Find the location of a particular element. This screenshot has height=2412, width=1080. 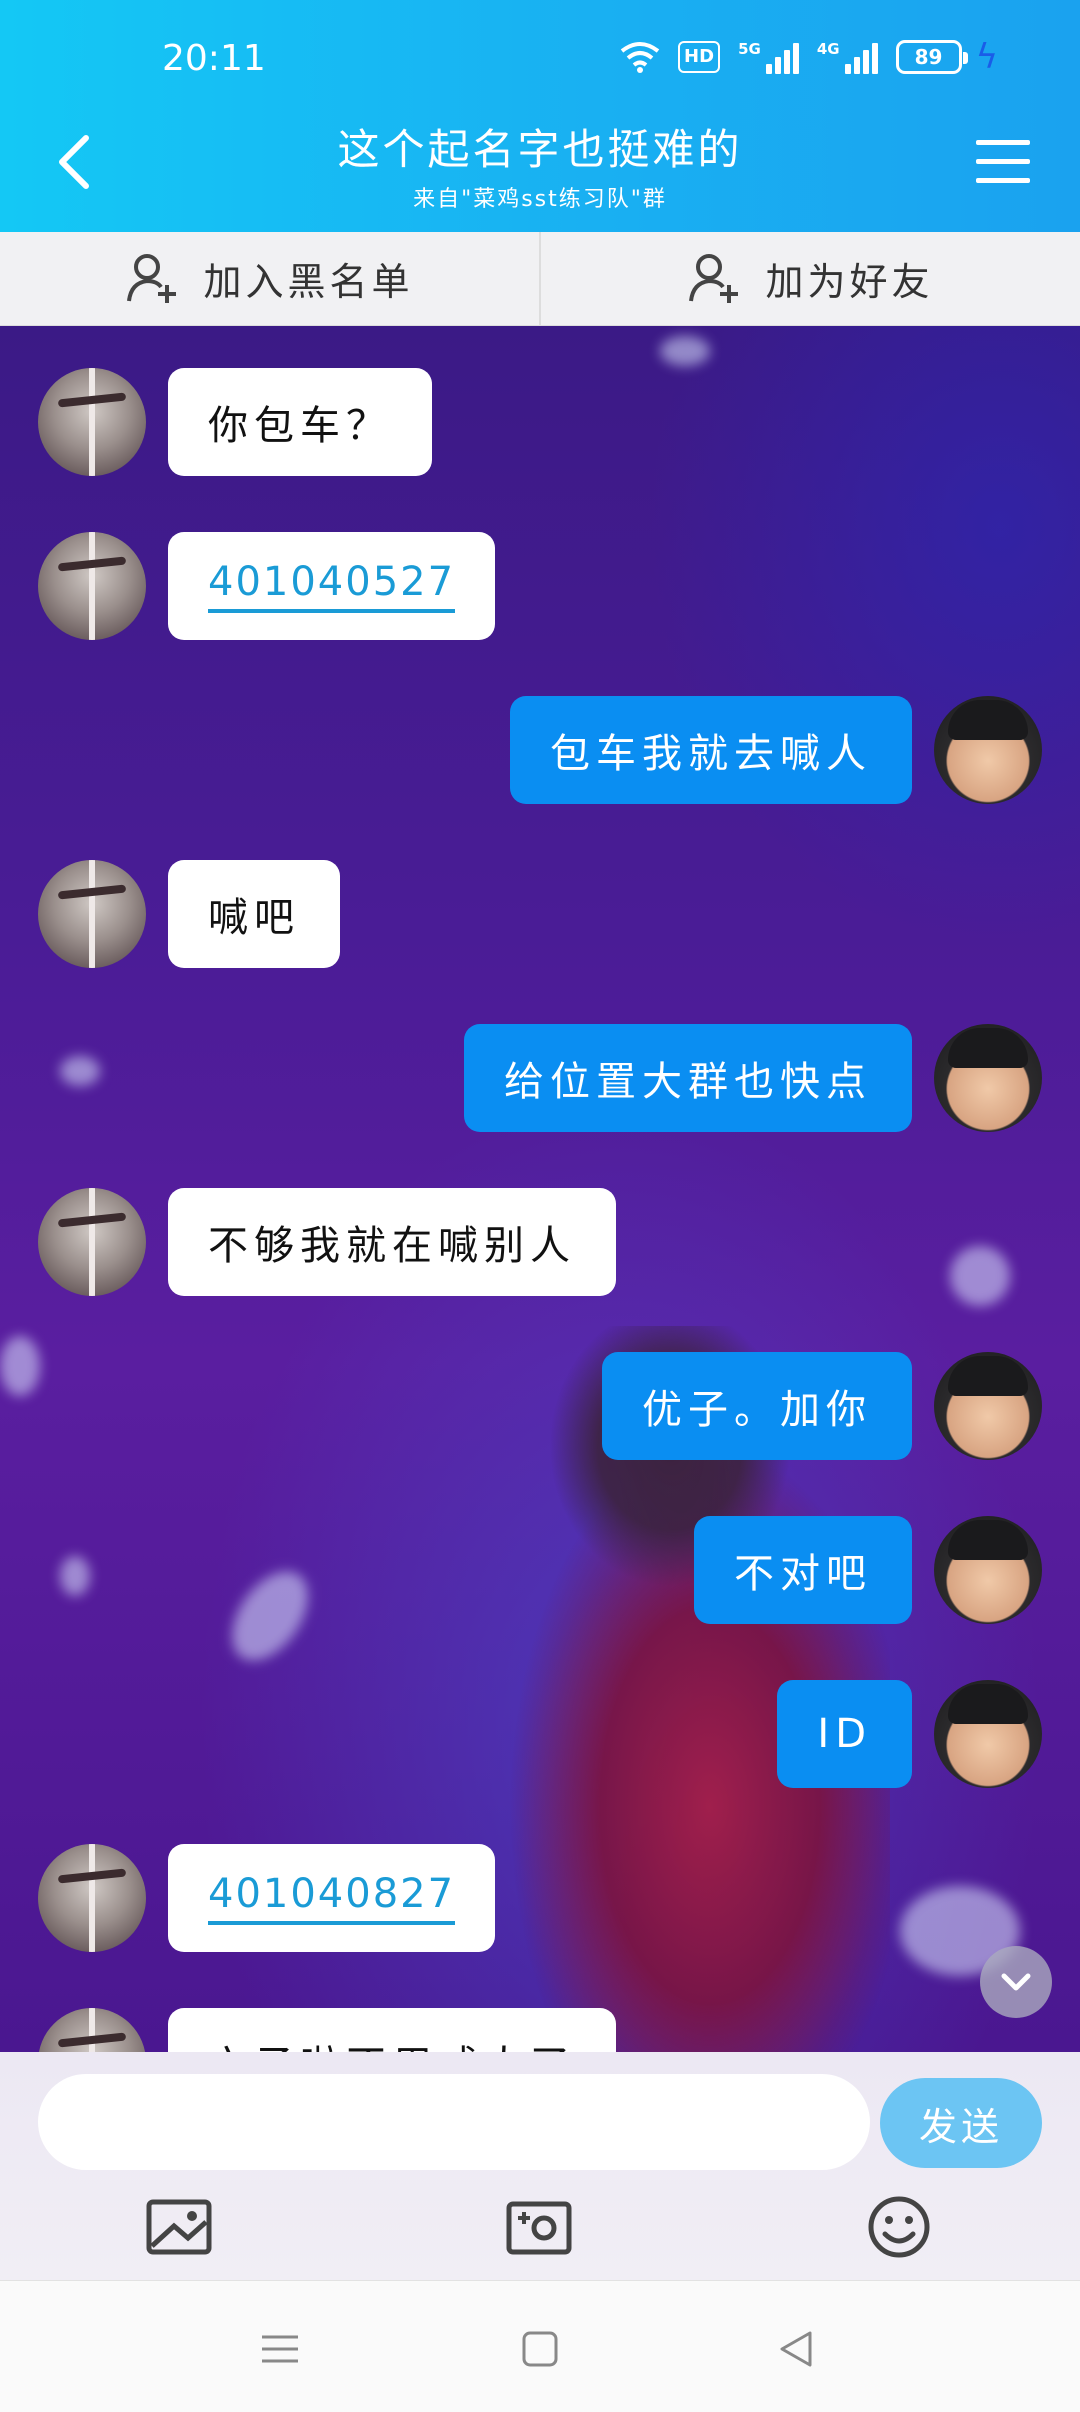

add-to-blacklist-label: 加入黑名单 is located at coordinates (308, 282).